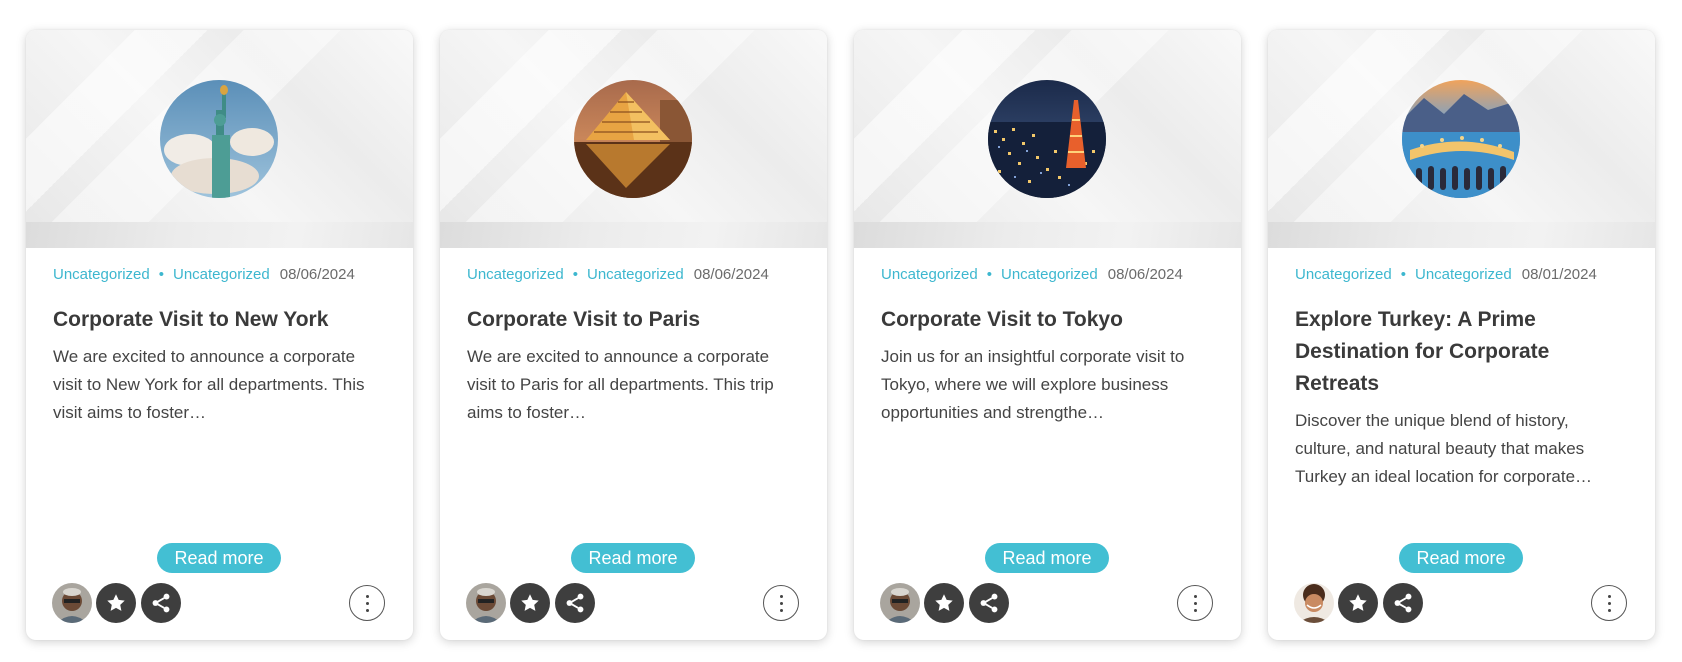 This screenshot has width=1682, height=662. What do you see at coordinates (1031, 320) in the screenshot?
I see `post-title: Corporate Visit to Tokyo` at bounding box center [1031, 320].